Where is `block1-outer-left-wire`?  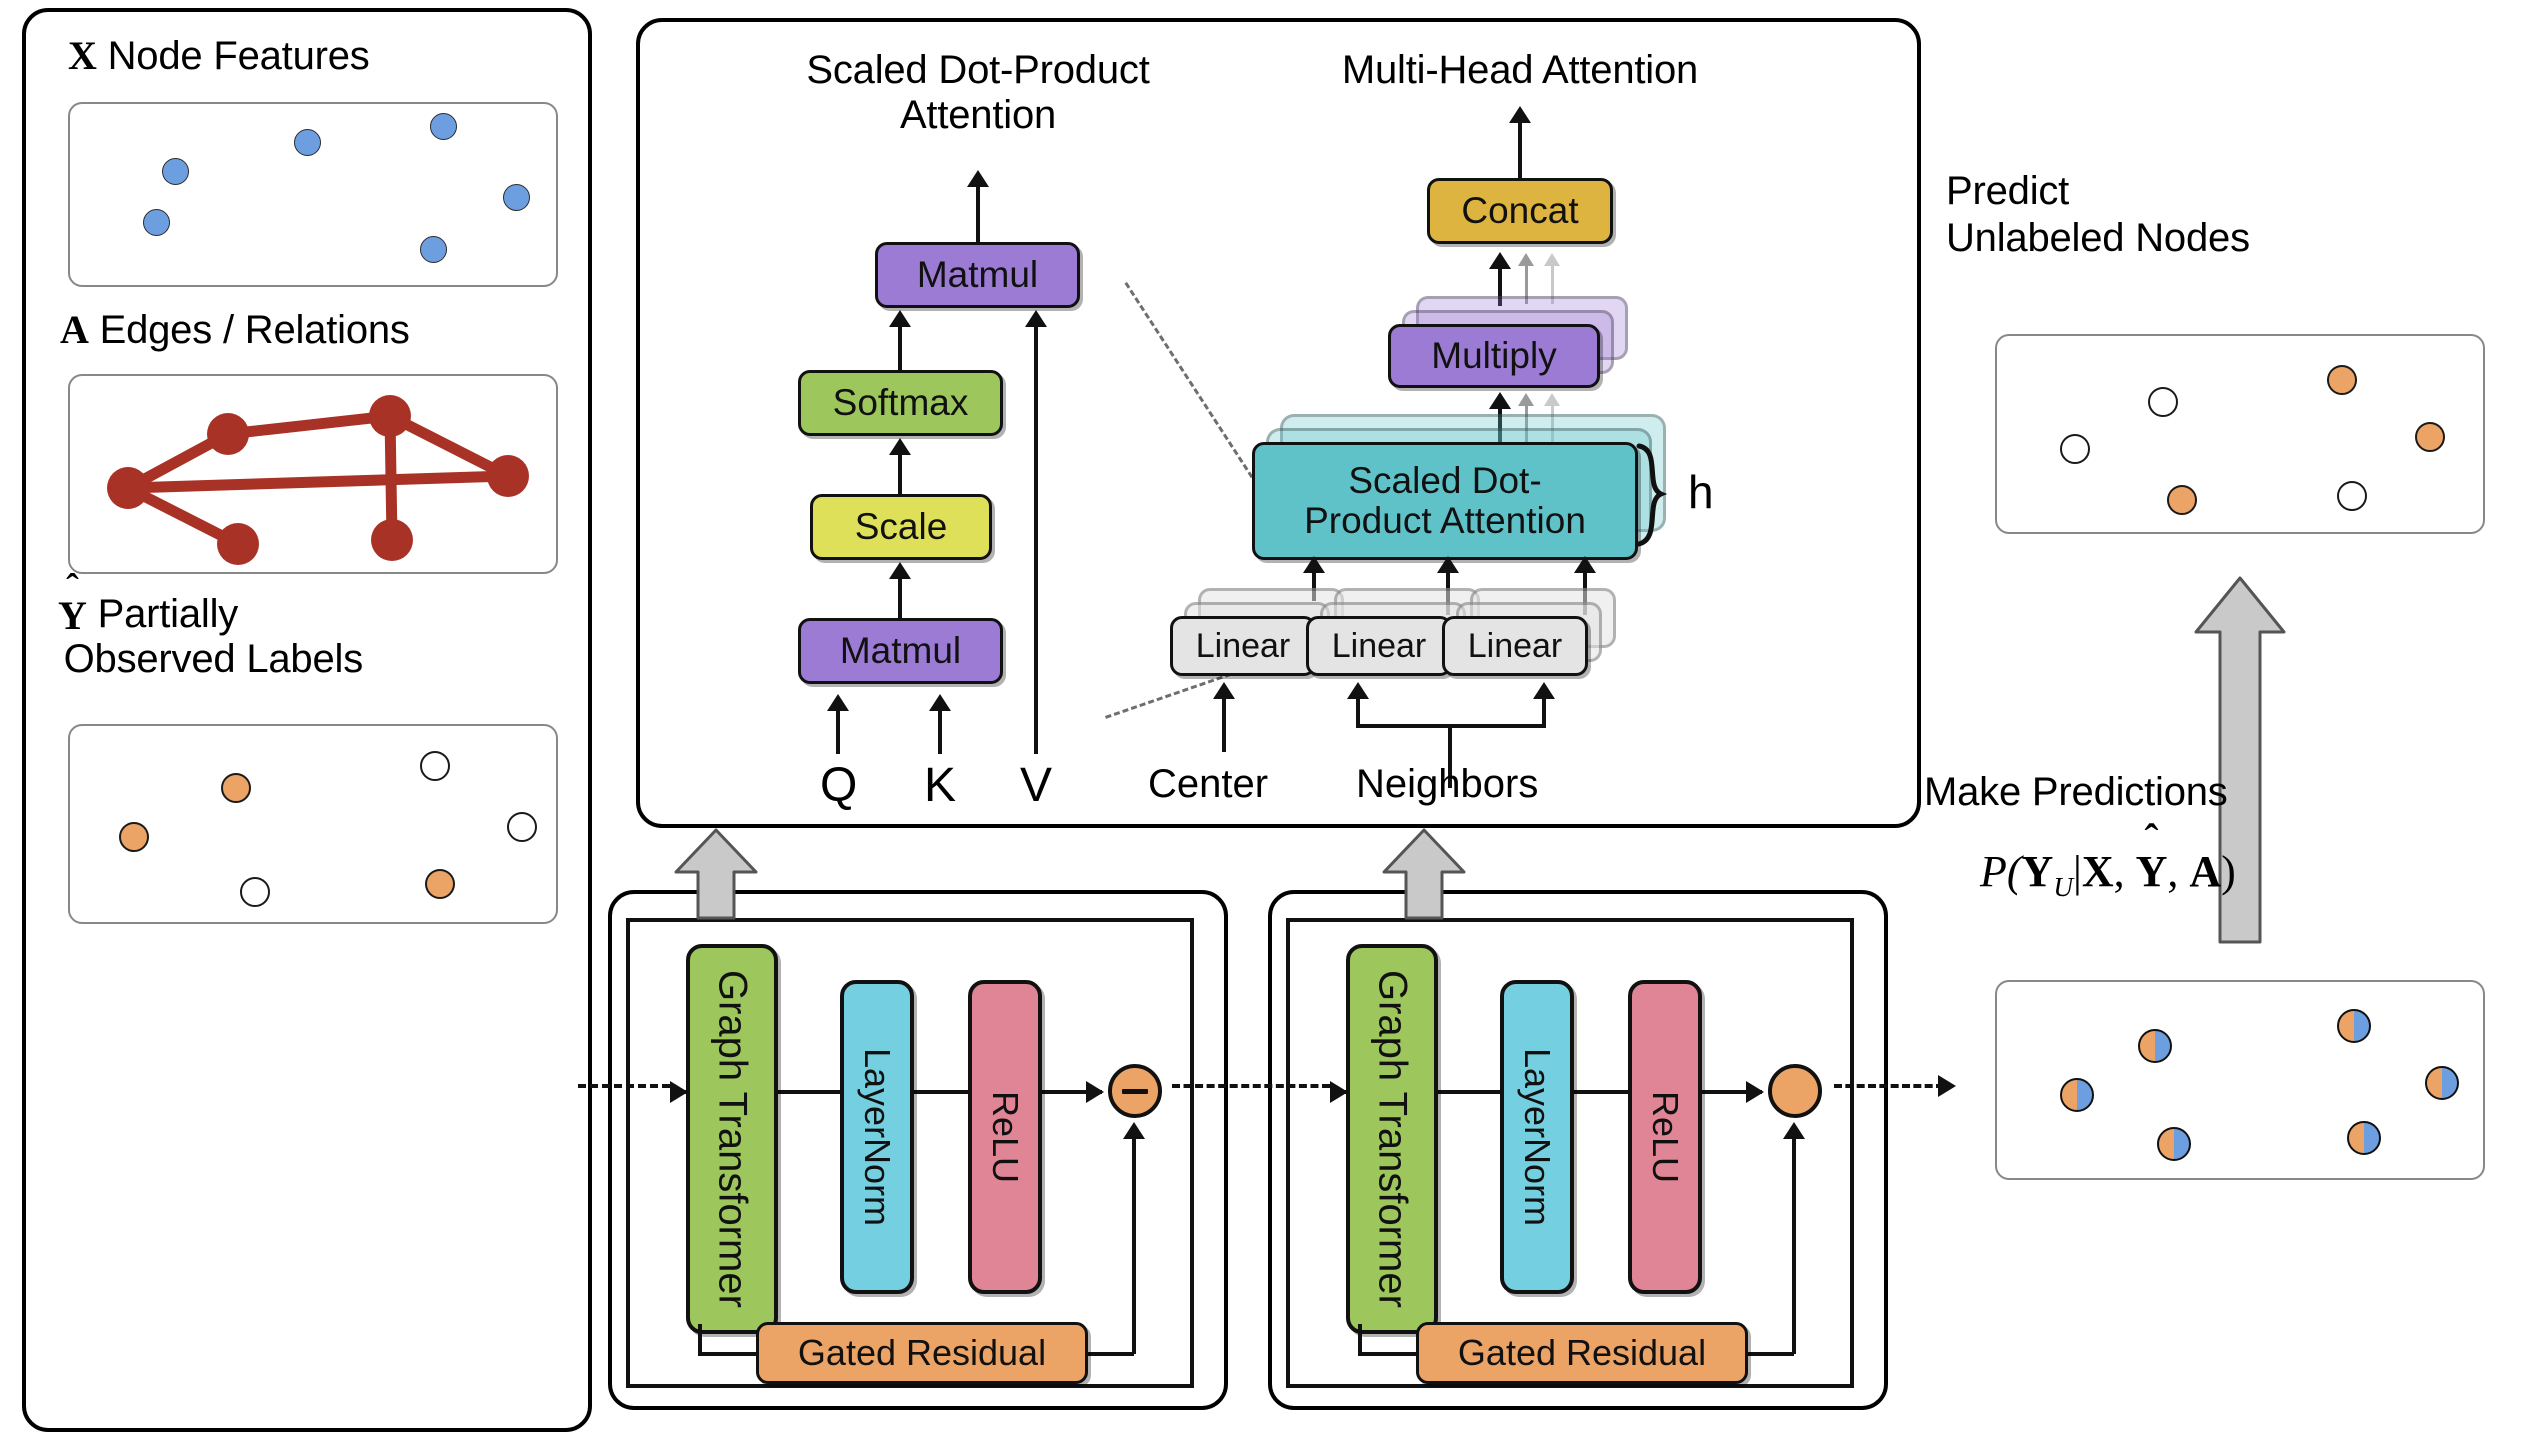
block1-outer-left-wire is located at coordinates (628, 1153).